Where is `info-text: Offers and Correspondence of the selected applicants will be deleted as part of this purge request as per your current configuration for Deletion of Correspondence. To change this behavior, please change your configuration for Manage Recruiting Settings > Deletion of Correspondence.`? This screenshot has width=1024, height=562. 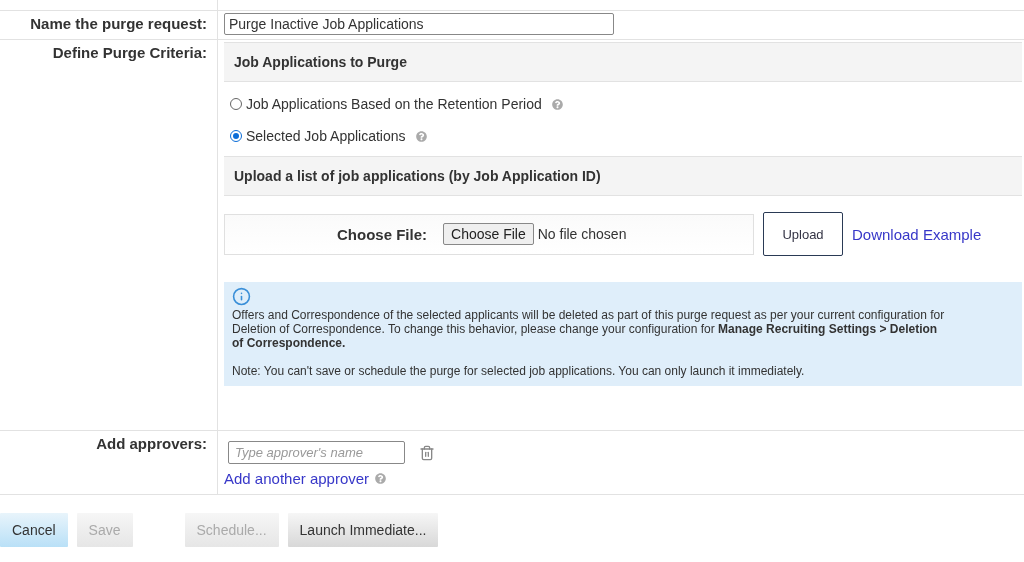
info-text: Offers and Correspondence of the selected applicants will be deleted as part of this purge request as per your current configuration for Deletion of Correspondence. To change this behavior, please change your configuration for Manage Recruiting Settings > Deletion of Correspondence. is located at coordinates (589, 329).